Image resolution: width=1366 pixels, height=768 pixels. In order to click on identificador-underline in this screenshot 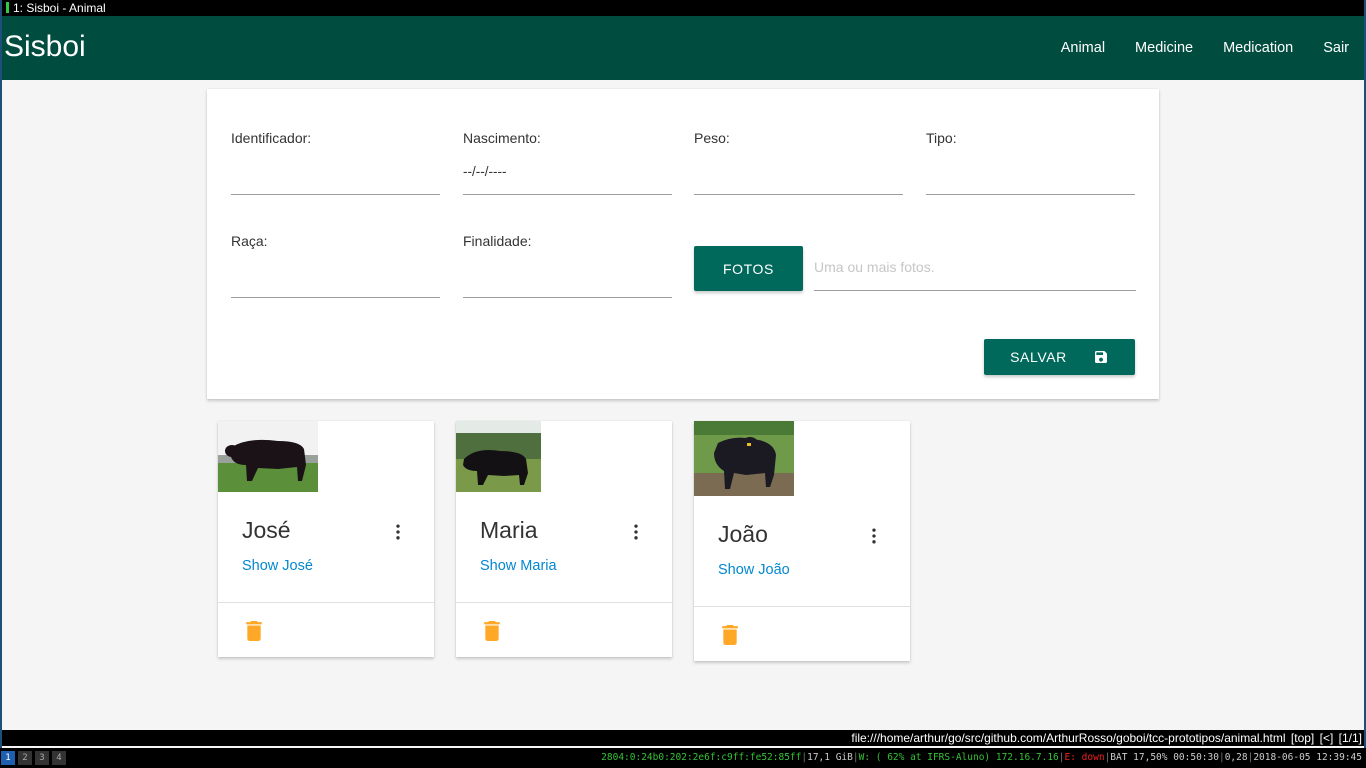, I will do `click(335, 194)`.